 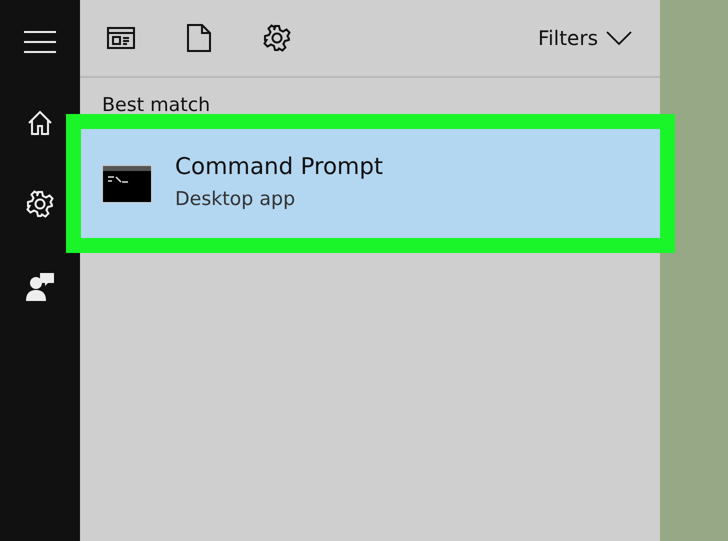 What do you see at coordinates (585, 38) in the screenshot?
I see `filters-button: Filters` at bounding box center [585, 38].